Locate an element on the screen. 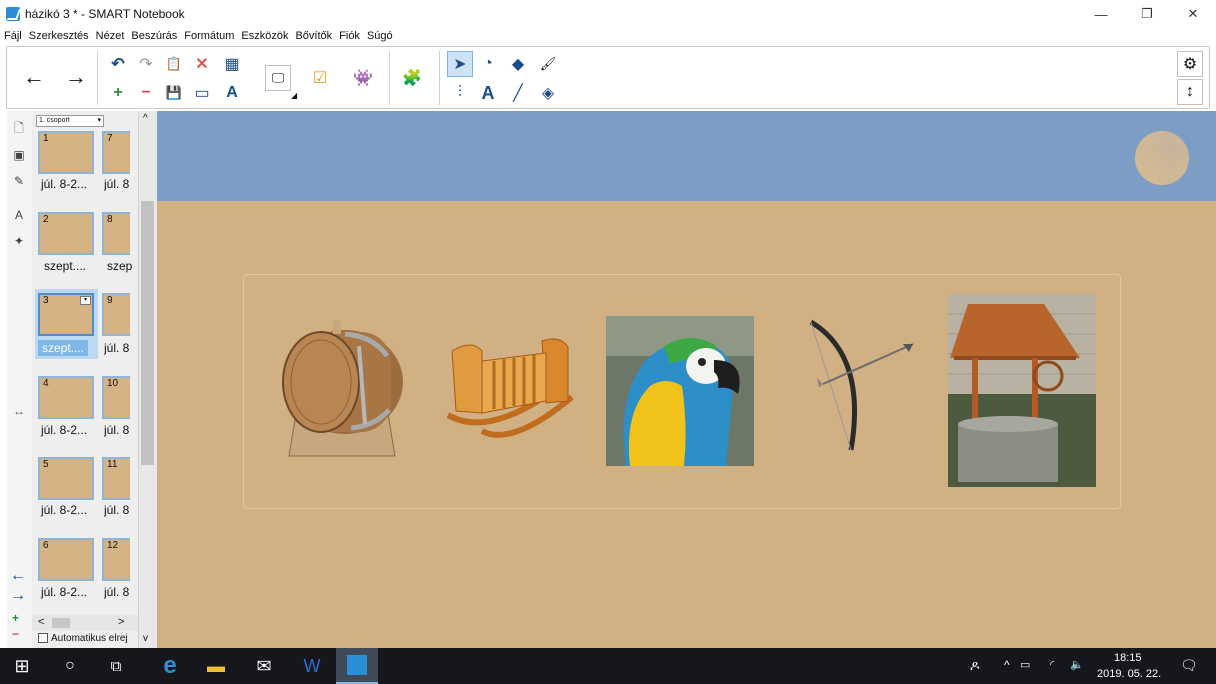 This screenshot has height=684, width=1216. eraser-tool-button: ◈ is located at coordinates (548, 93).